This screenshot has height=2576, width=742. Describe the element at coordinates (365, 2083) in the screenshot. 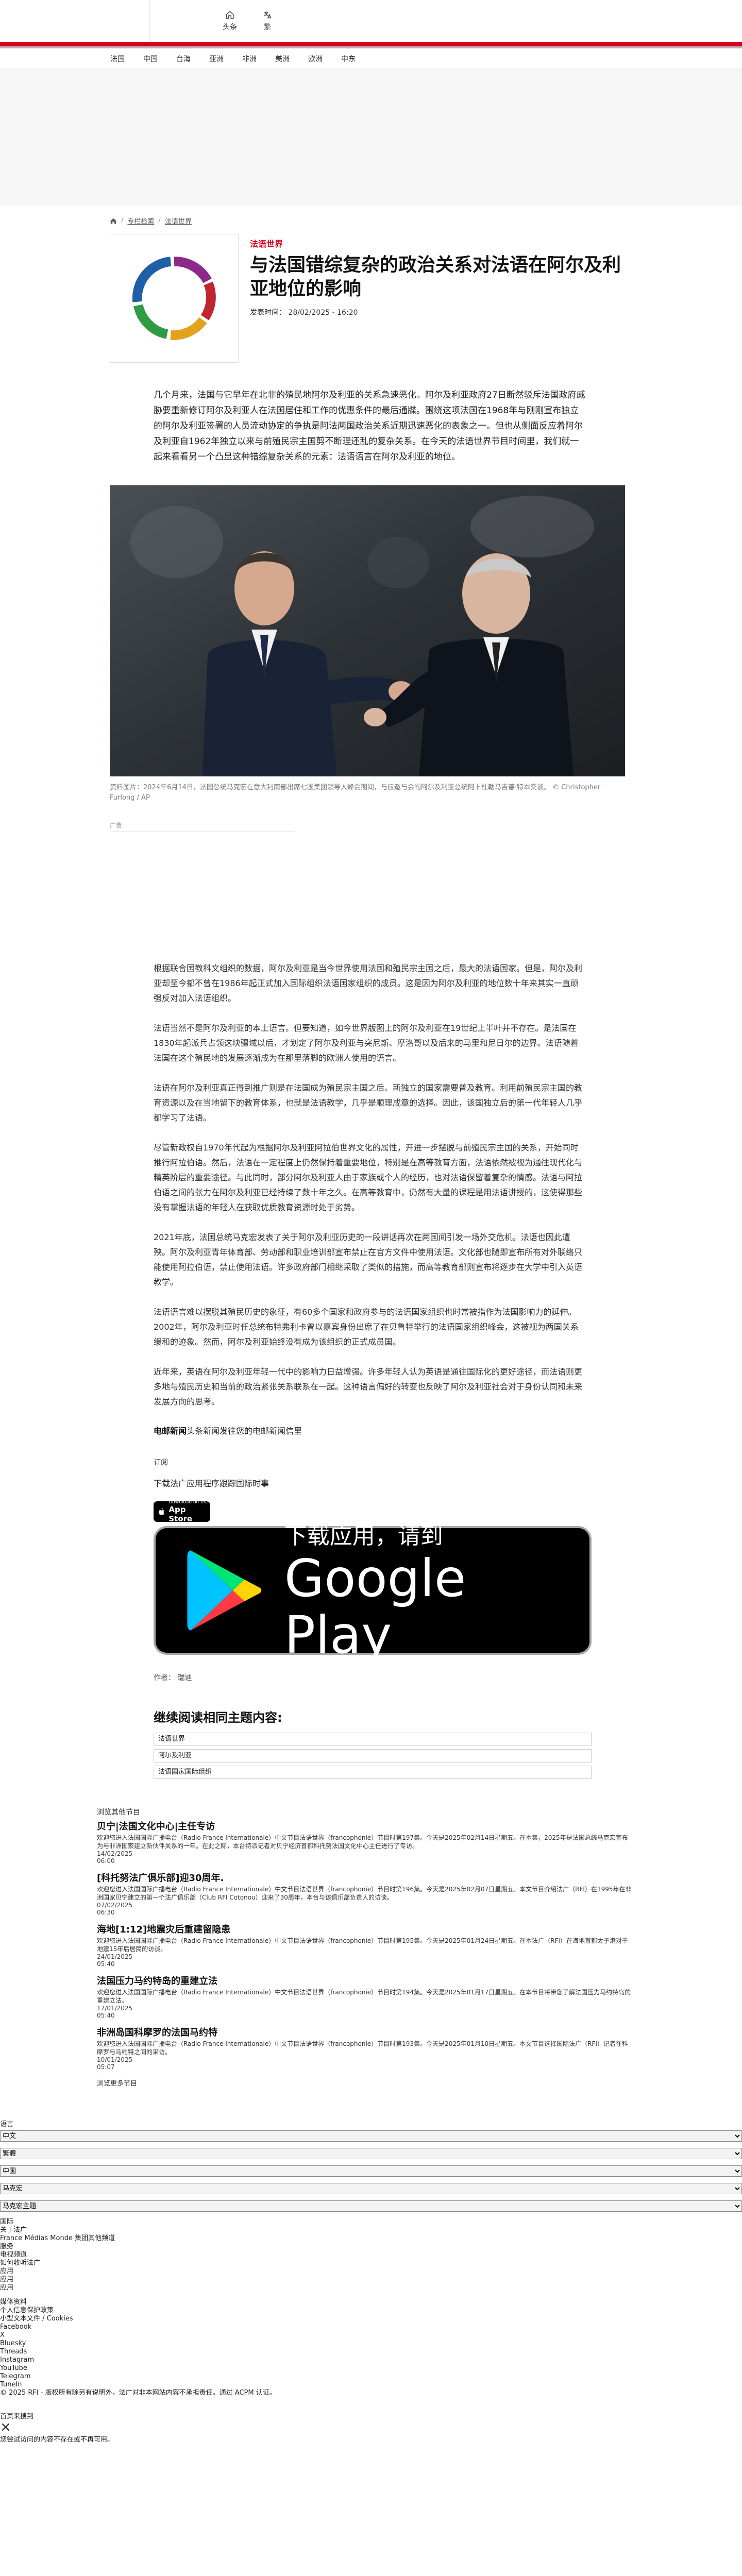

I see `more-episodes-link: 浏览更多节目` at that location.